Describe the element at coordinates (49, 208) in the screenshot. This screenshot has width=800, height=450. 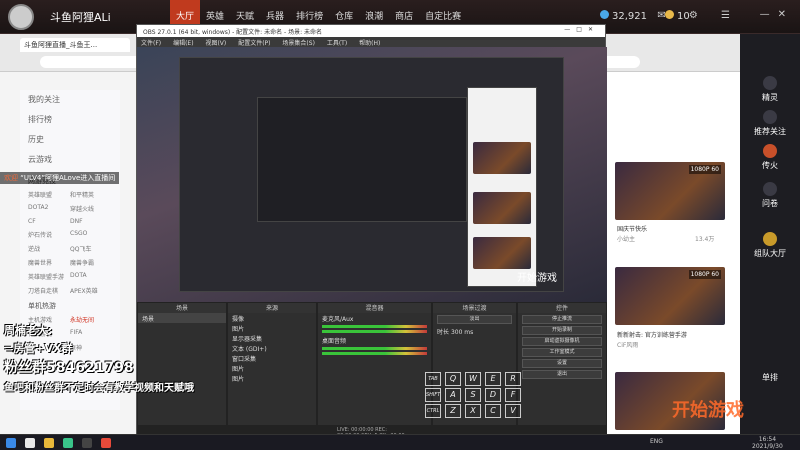
I see `game-link: DOTA2` at that location.